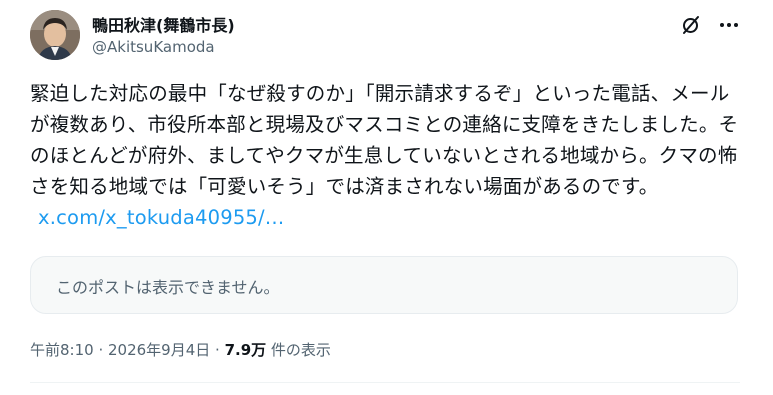 The width and height of the screenshot is (773, 395). What do you see at coordinates (691, 25) in the screenshot?
I see `grok-slash-icon` at bounding box center [691, 25].